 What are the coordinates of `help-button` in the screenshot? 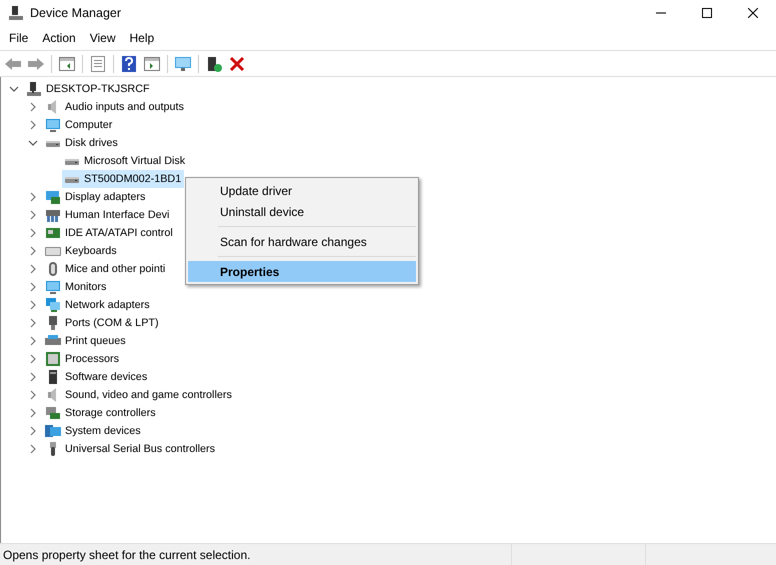 It's located at (129, 64).